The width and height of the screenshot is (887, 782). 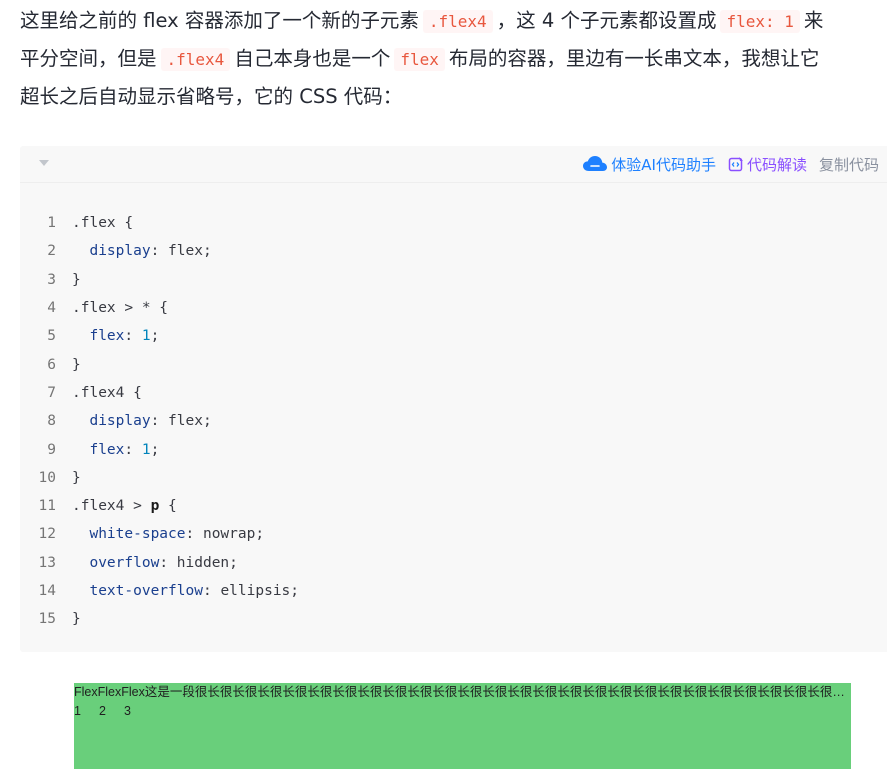 What do you see at coordinates (107, 393) in the screenshot?
I see `code-text: .flex4 {` at bounding box center [107, 393].